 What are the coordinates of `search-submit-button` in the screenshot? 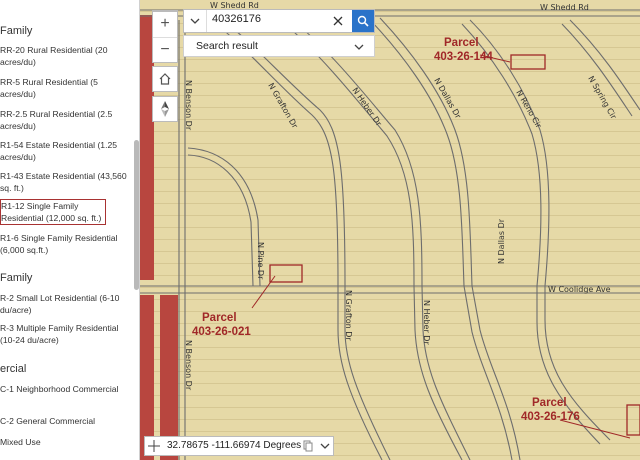 It's located at (363, 21).